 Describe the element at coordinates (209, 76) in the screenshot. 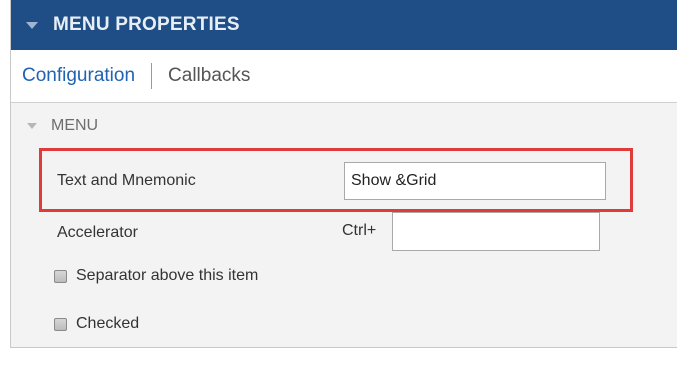

I see `tab-callbacks: Callbacks` at that location.